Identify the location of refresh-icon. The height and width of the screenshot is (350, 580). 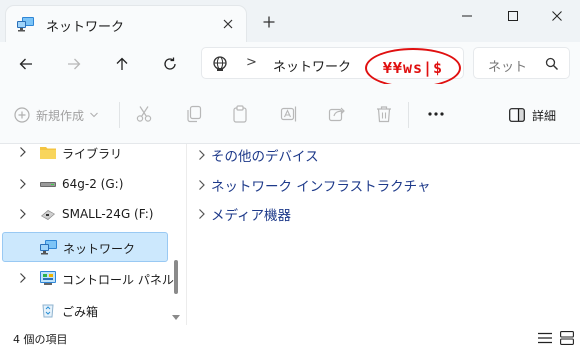
(170, 63).